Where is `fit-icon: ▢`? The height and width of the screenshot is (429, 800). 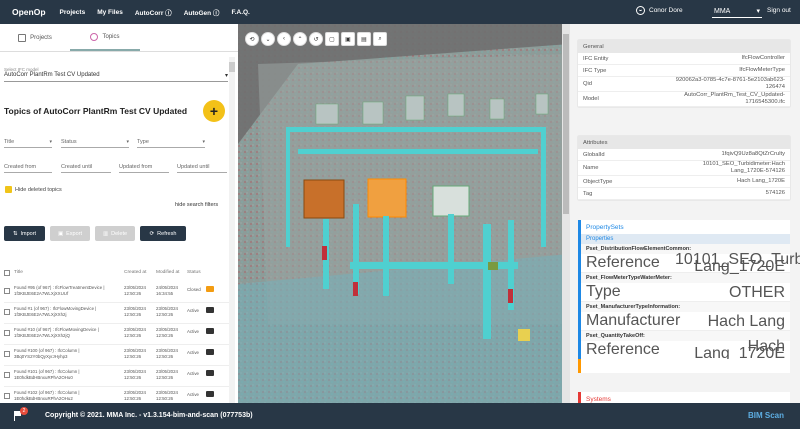
fit-icon: ▢ is located at coordinates (332, 39).